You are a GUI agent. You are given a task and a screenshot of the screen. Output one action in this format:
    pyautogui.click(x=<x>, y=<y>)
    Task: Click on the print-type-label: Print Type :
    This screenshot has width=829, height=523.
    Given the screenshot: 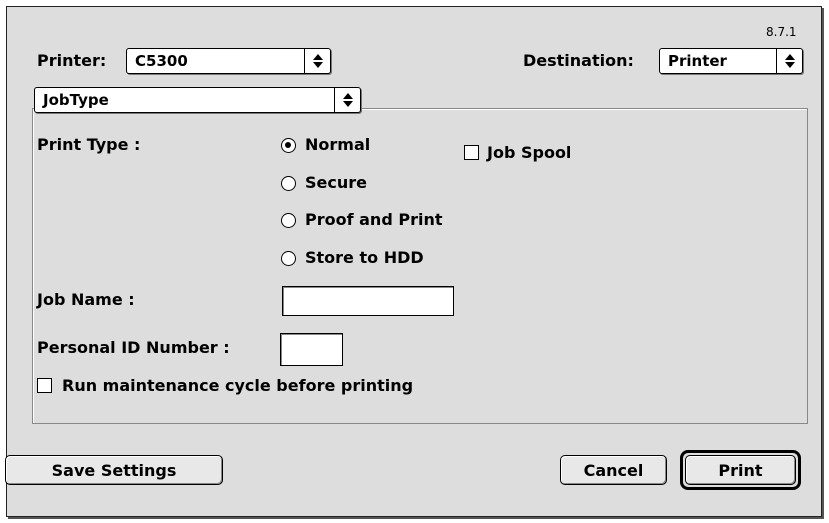 What is the action you would take?
    pyautogui.click(x=89, y=144)
    